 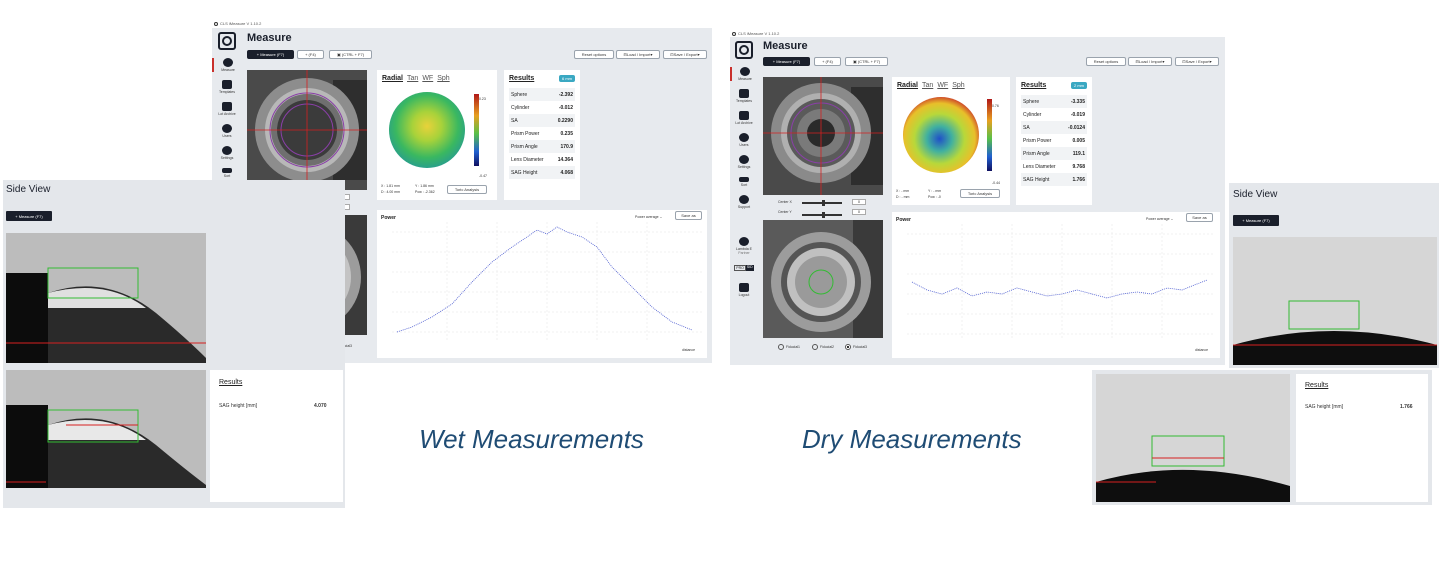 I want to click on scale-min: -0.44, so click(x=996, y=183).